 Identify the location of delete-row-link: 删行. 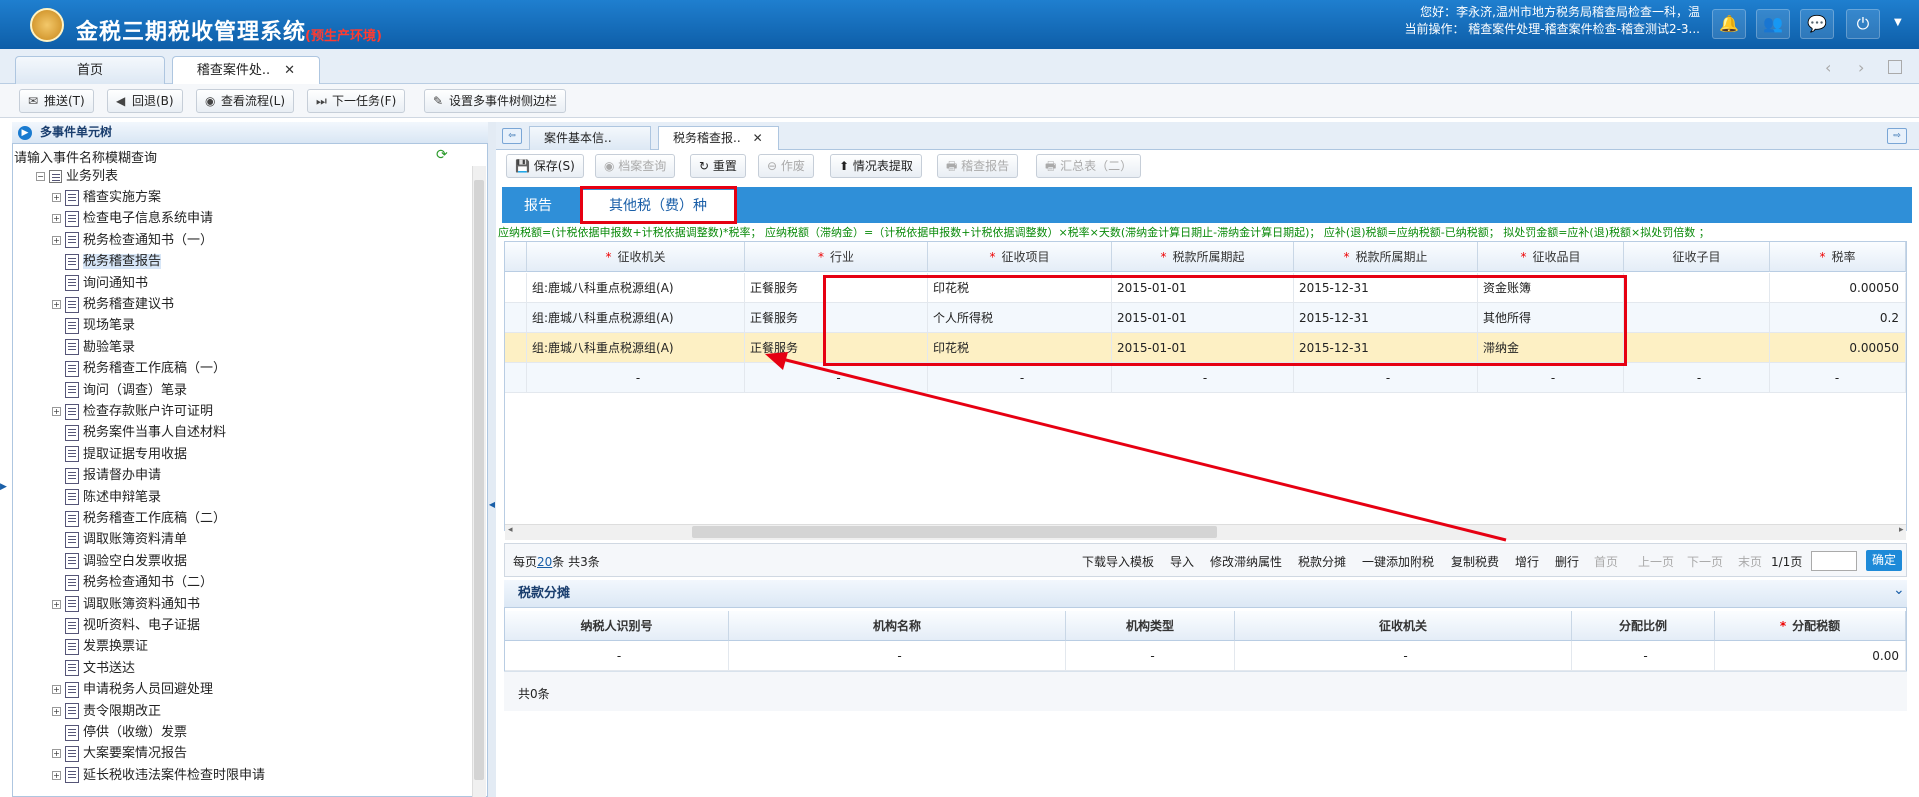
(1567, 561).